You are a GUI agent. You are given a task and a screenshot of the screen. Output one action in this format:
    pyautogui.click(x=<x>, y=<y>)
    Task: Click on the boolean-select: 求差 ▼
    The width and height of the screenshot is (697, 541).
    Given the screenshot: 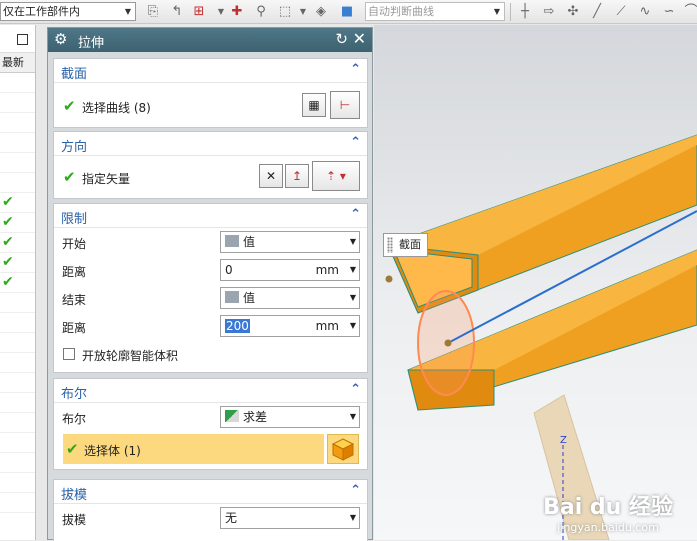 What is the action you would take?
    pyautogui.click(x=290, y=417)
    